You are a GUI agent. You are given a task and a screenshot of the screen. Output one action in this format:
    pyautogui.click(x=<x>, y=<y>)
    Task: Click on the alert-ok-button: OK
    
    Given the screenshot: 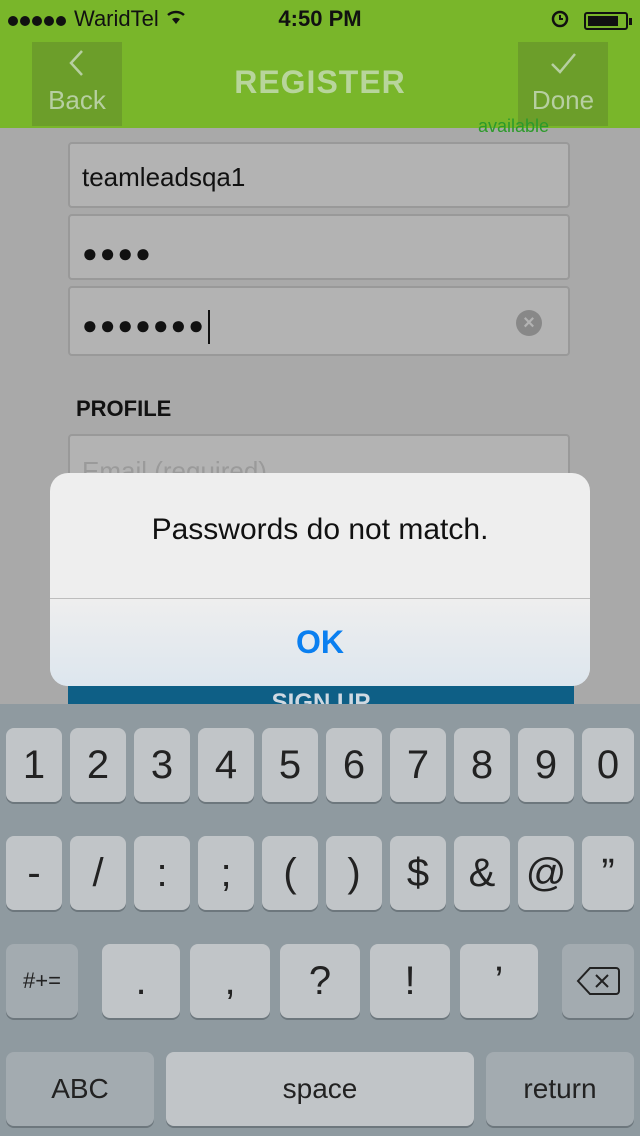 What is the action you would take?
    pyautogui.click(x=320, y=642)
    